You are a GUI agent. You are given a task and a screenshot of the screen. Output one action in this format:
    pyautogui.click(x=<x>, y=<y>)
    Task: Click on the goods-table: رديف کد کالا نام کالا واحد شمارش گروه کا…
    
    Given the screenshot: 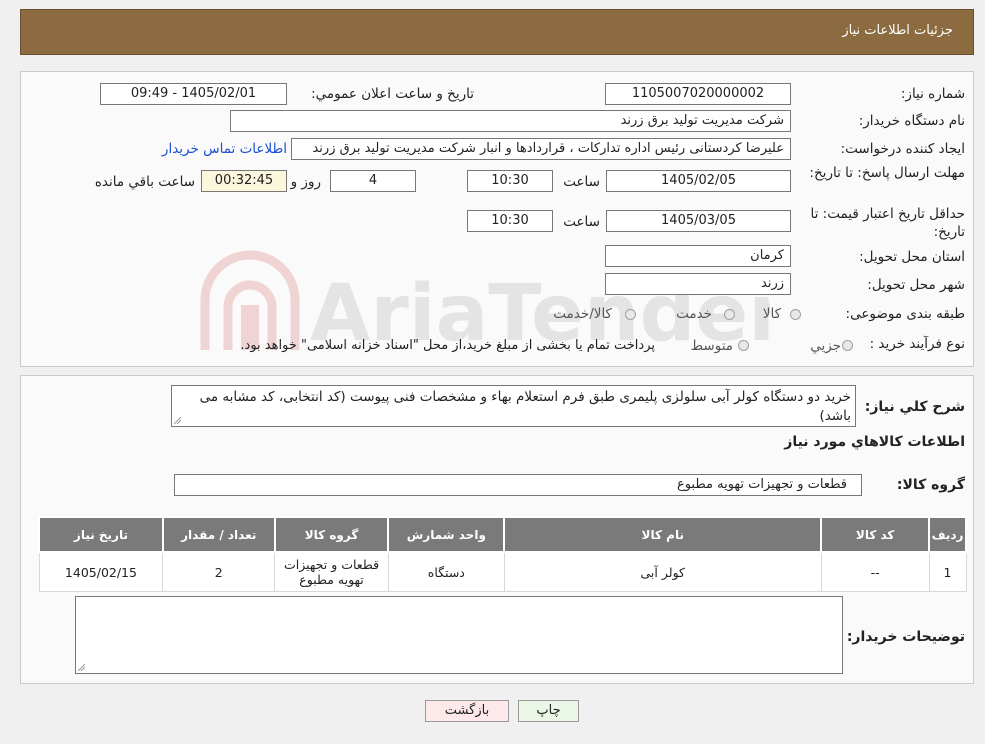 What is the action you would take?
    pyautogui.click(x=502, y=554)
    